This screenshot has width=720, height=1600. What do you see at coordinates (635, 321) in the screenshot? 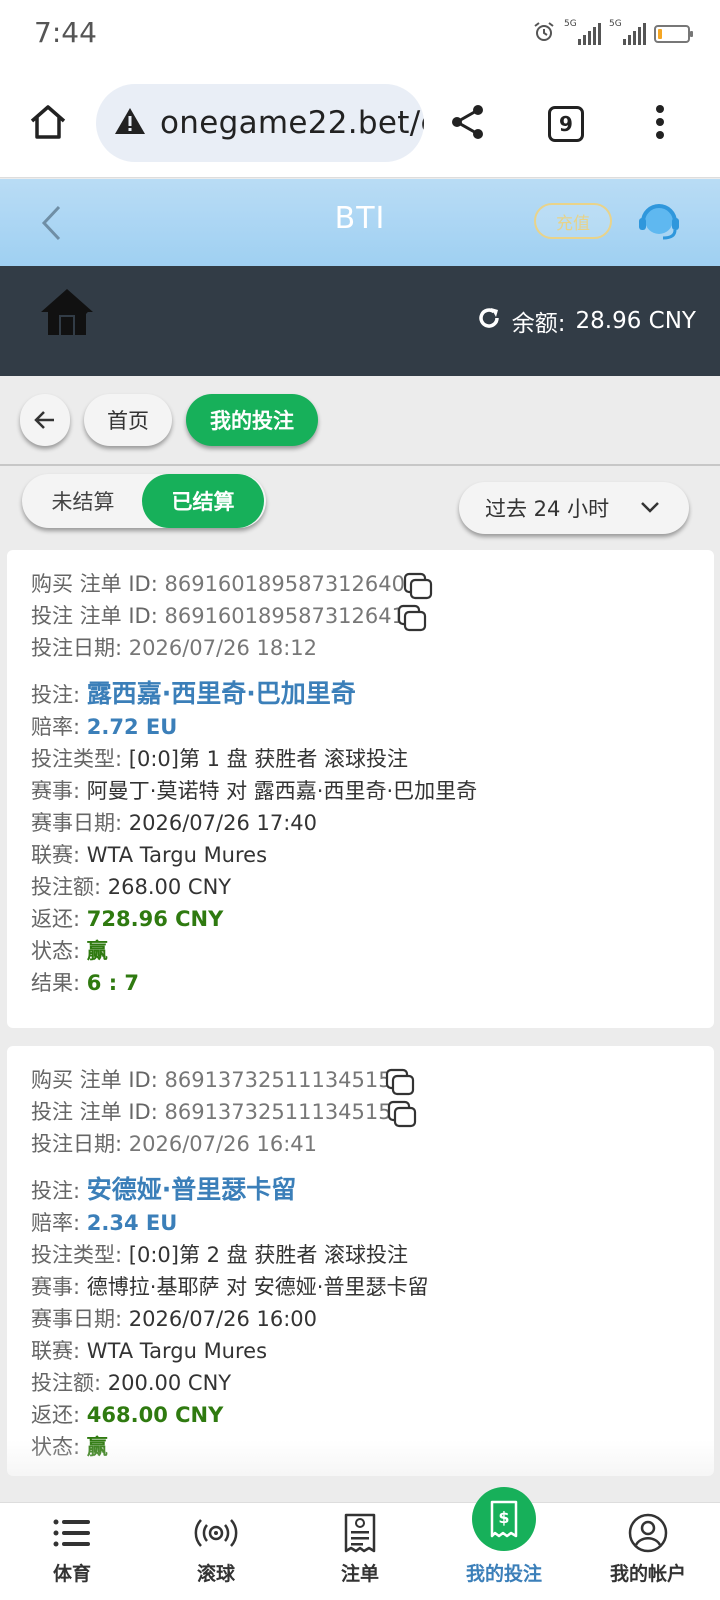
I see `balance-amount: 28.96 CNY` at bounding box center [635, 321].